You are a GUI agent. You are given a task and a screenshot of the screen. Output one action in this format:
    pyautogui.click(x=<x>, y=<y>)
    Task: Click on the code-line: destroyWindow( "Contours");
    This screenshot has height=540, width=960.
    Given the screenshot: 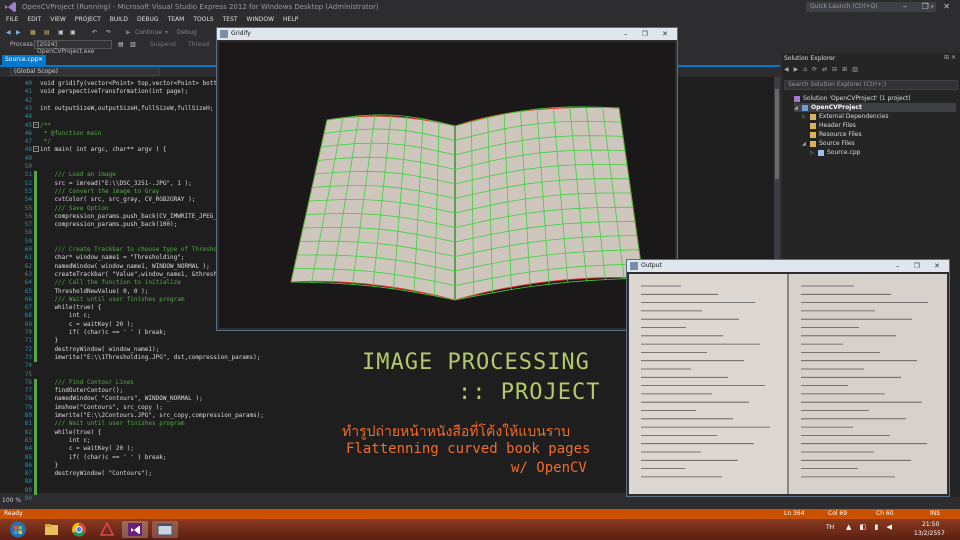 What is the action you would take?
    pyautogui.click(x=96, y=474)
    